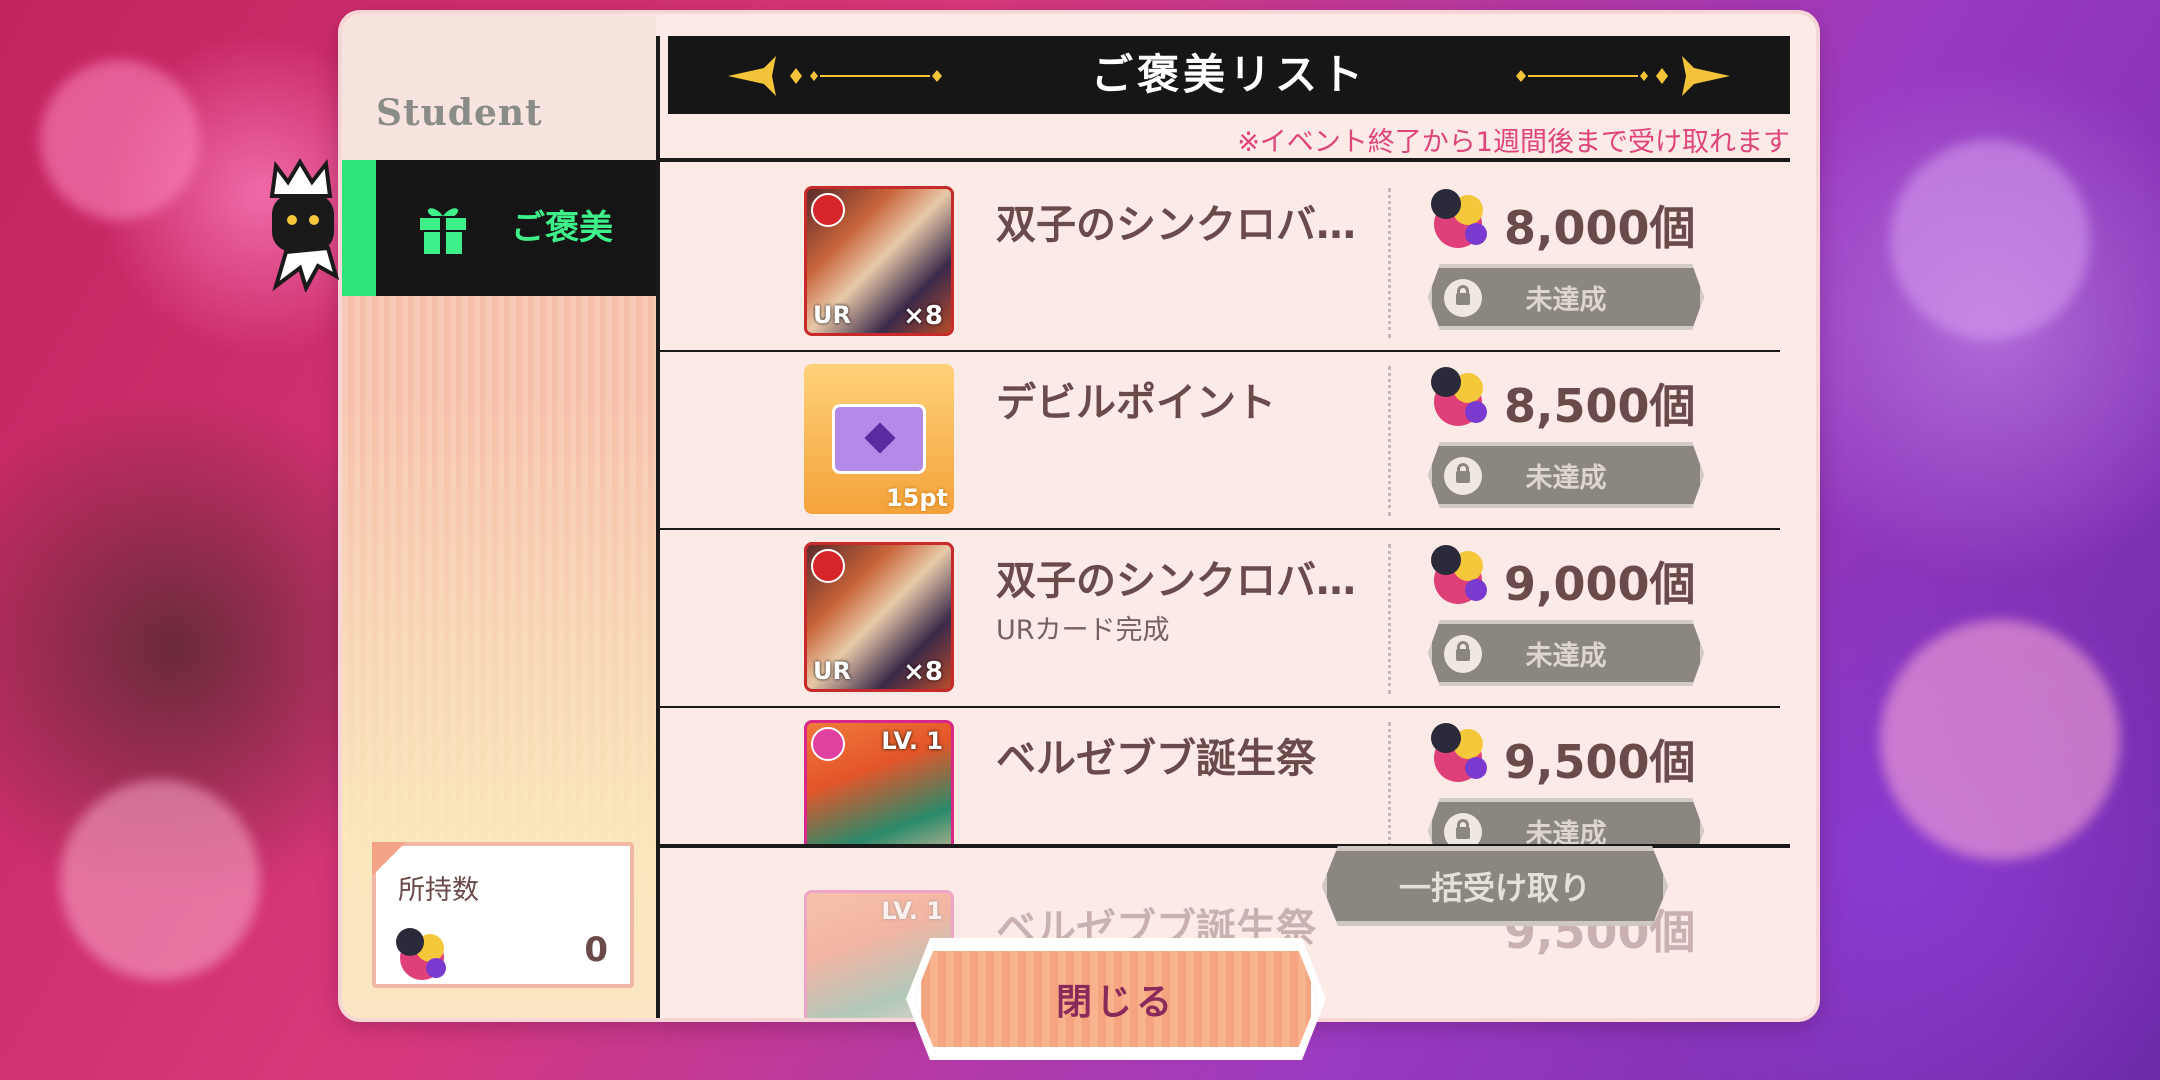 This screenshot has width=2160, height=1080. I want to click on bulk-receive-button: 一括受け取り, so click(1495, 886).